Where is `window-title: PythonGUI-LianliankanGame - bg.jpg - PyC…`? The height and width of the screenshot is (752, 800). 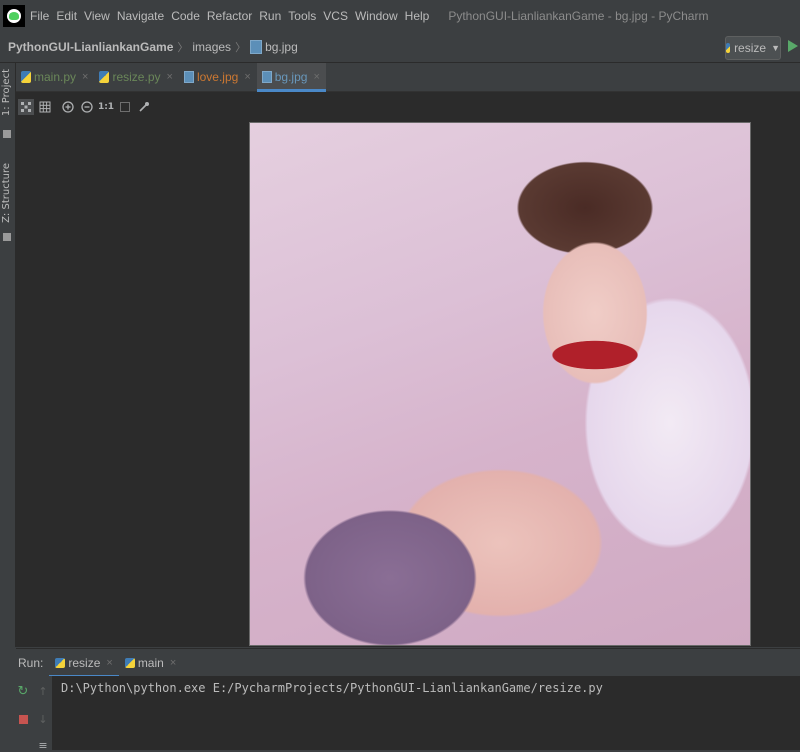 window-title: PythonGUI-LianliankanGame - bg.jpg - PyC… is located at coordinates (578, 16).